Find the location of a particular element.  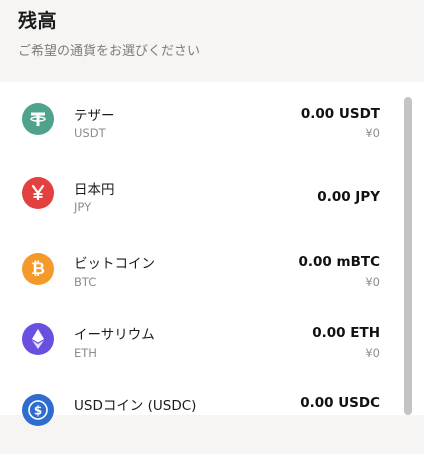

currency-symbol: JPY is located at coordinates (83, 207).